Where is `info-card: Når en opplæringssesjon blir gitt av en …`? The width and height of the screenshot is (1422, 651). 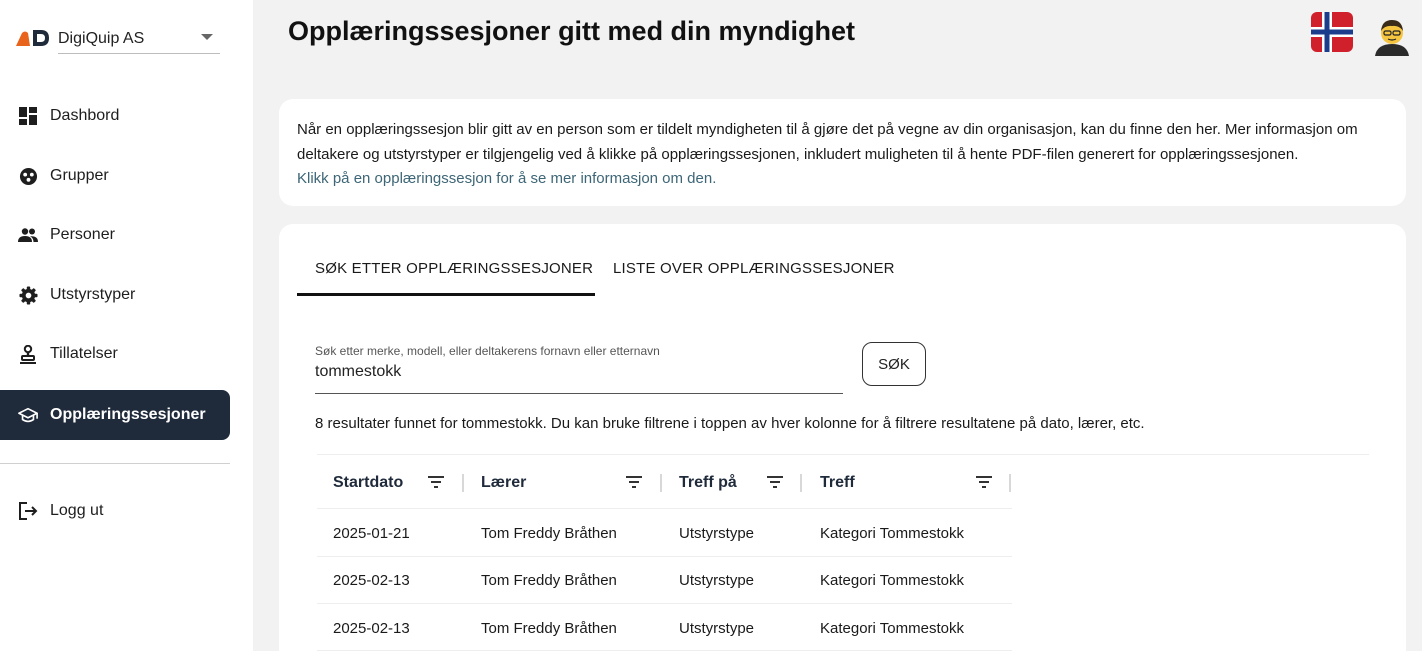 info-card: Når en opplæringssesjon blir gitt av en … is located at coordinates (842, 152).